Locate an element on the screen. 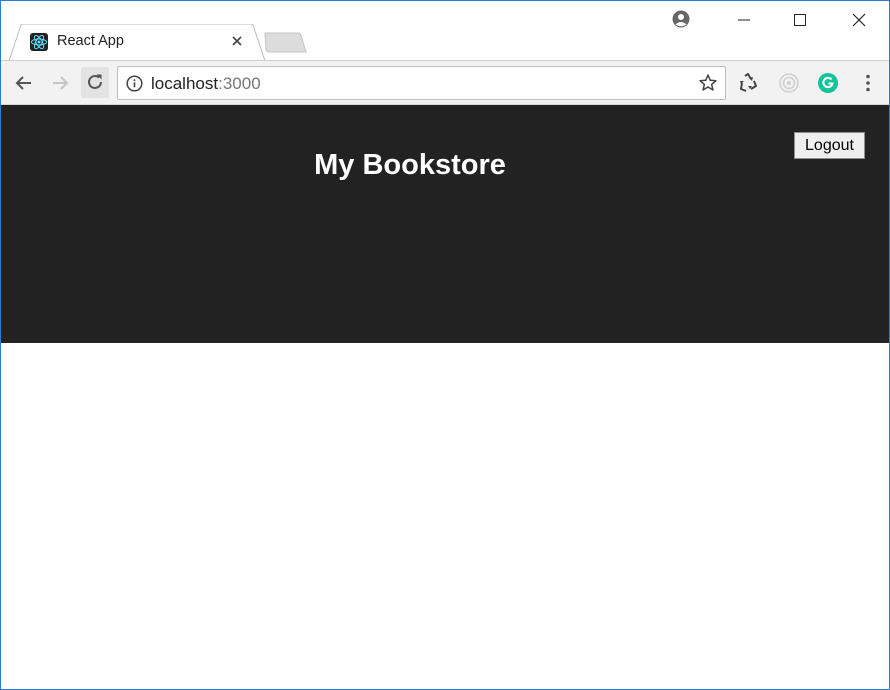  reload-icon is located at coordinates (95, 81).